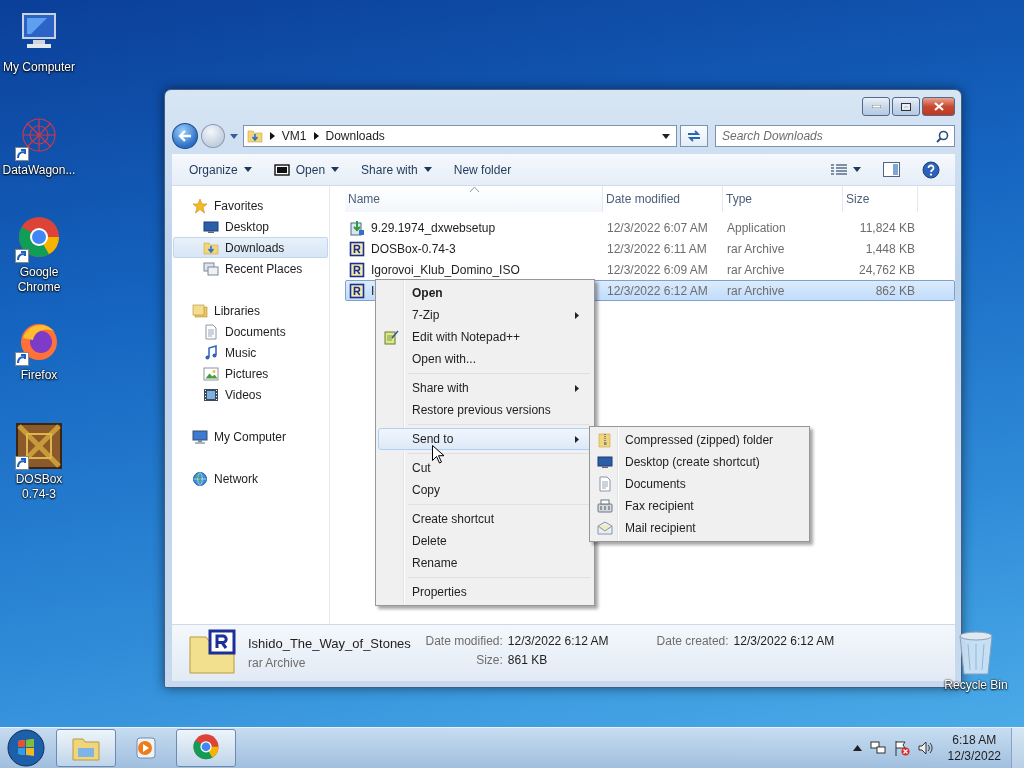 The image size is (1024, 768). Describe the element at coordinates (657, 248) in the screenshot. I see `date-cell-text: 12/3/2022 6:11 AM` at that location.